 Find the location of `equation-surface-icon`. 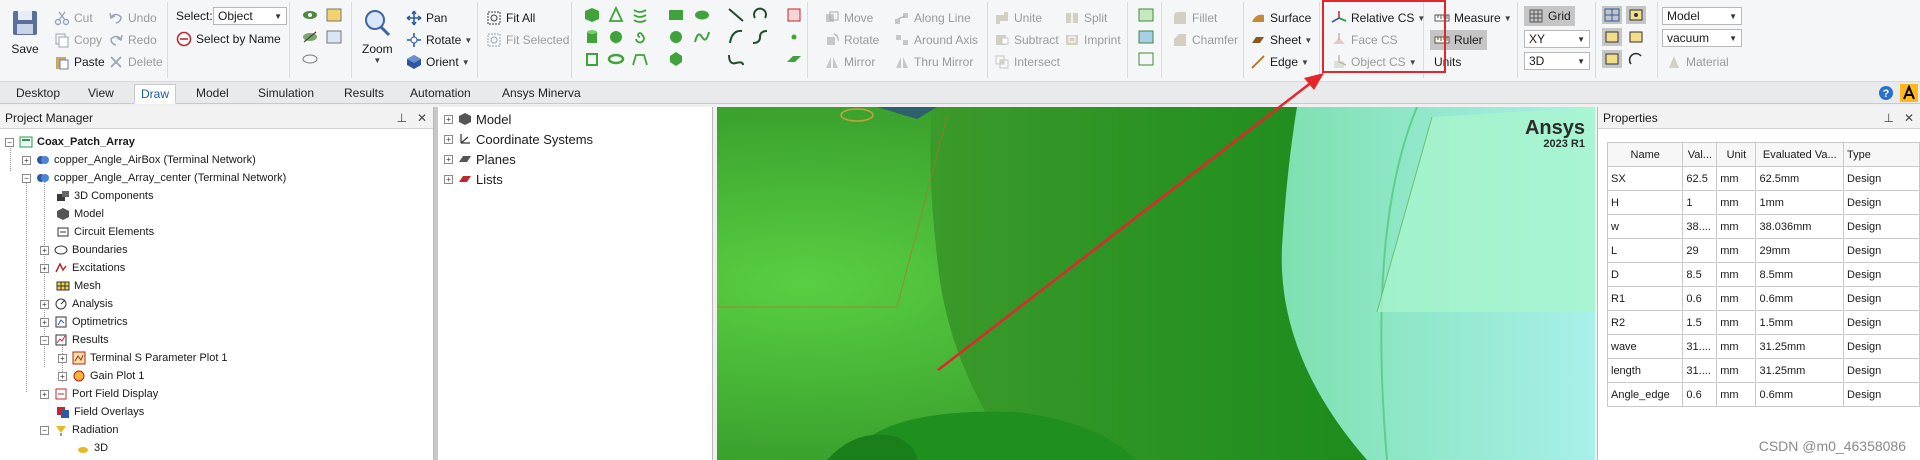

equation-surface-icon is located at coordinates (702, 37).